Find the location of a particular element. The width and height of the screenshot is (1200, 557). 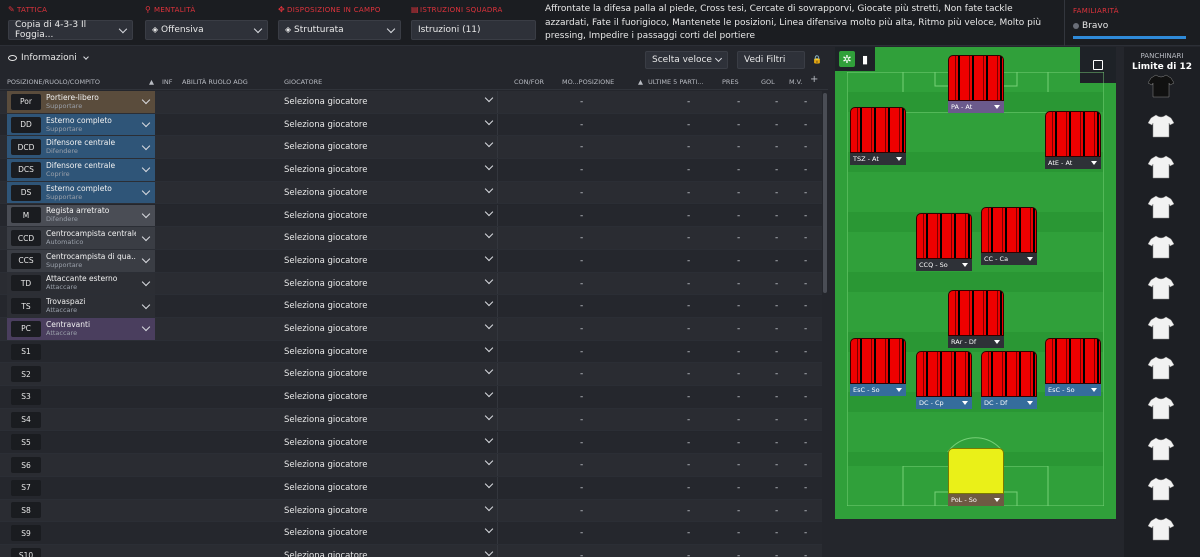

table-row: S6 Seleziona giocatore - - - - - is located at coordinates (411, 465).